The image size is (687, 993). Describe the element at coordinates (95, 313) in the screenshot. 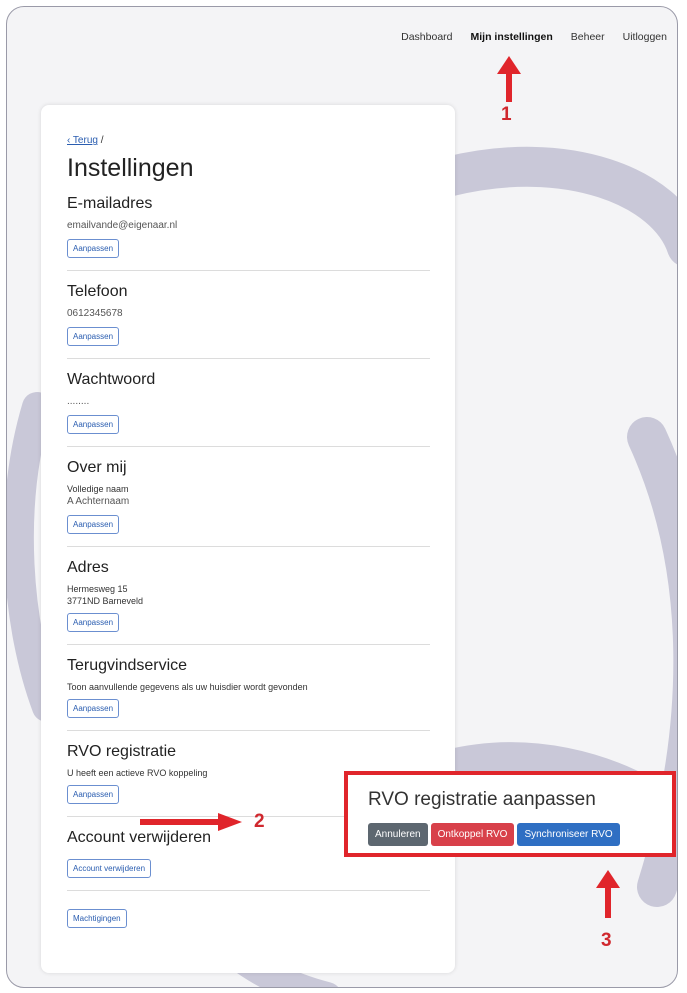

I see `phone-value: 0612345678` at that location.